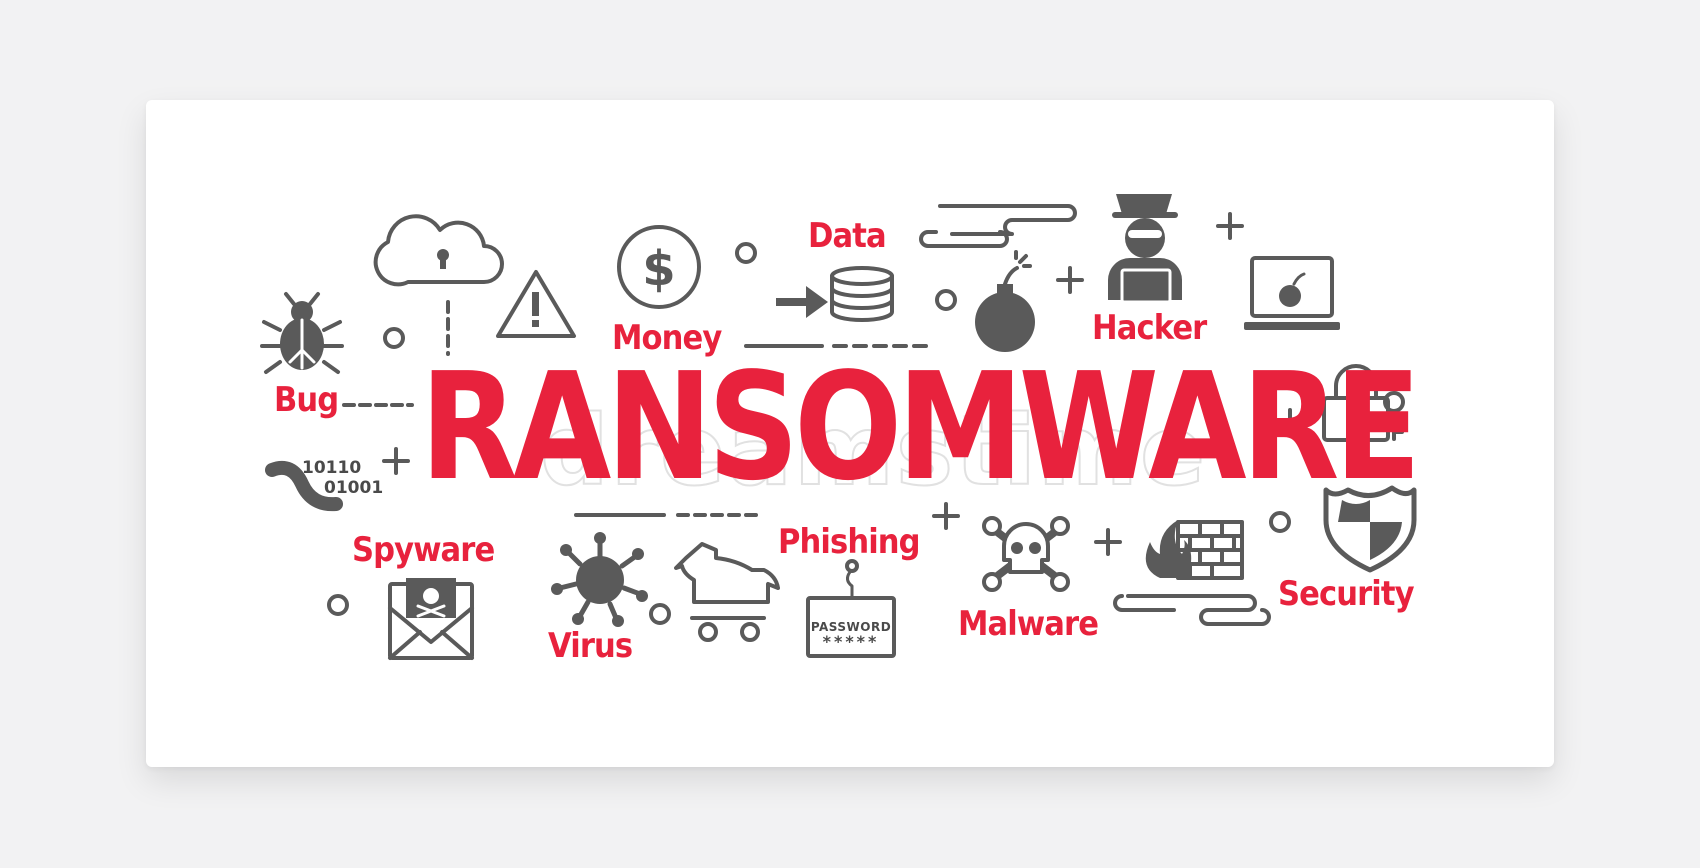  What do you see at coordinates (667, 338) in the screenshot?
I see `label-money: Money` at bounding box center [667, 338].